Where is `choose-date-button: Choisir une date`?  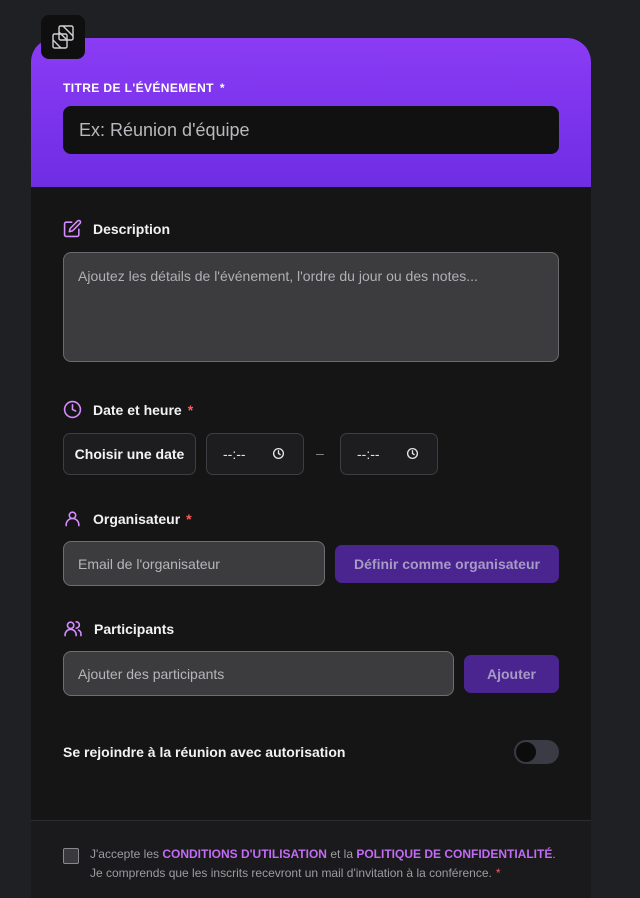
choose-date-button: Choisir une date is located at coordinates (129, 454).